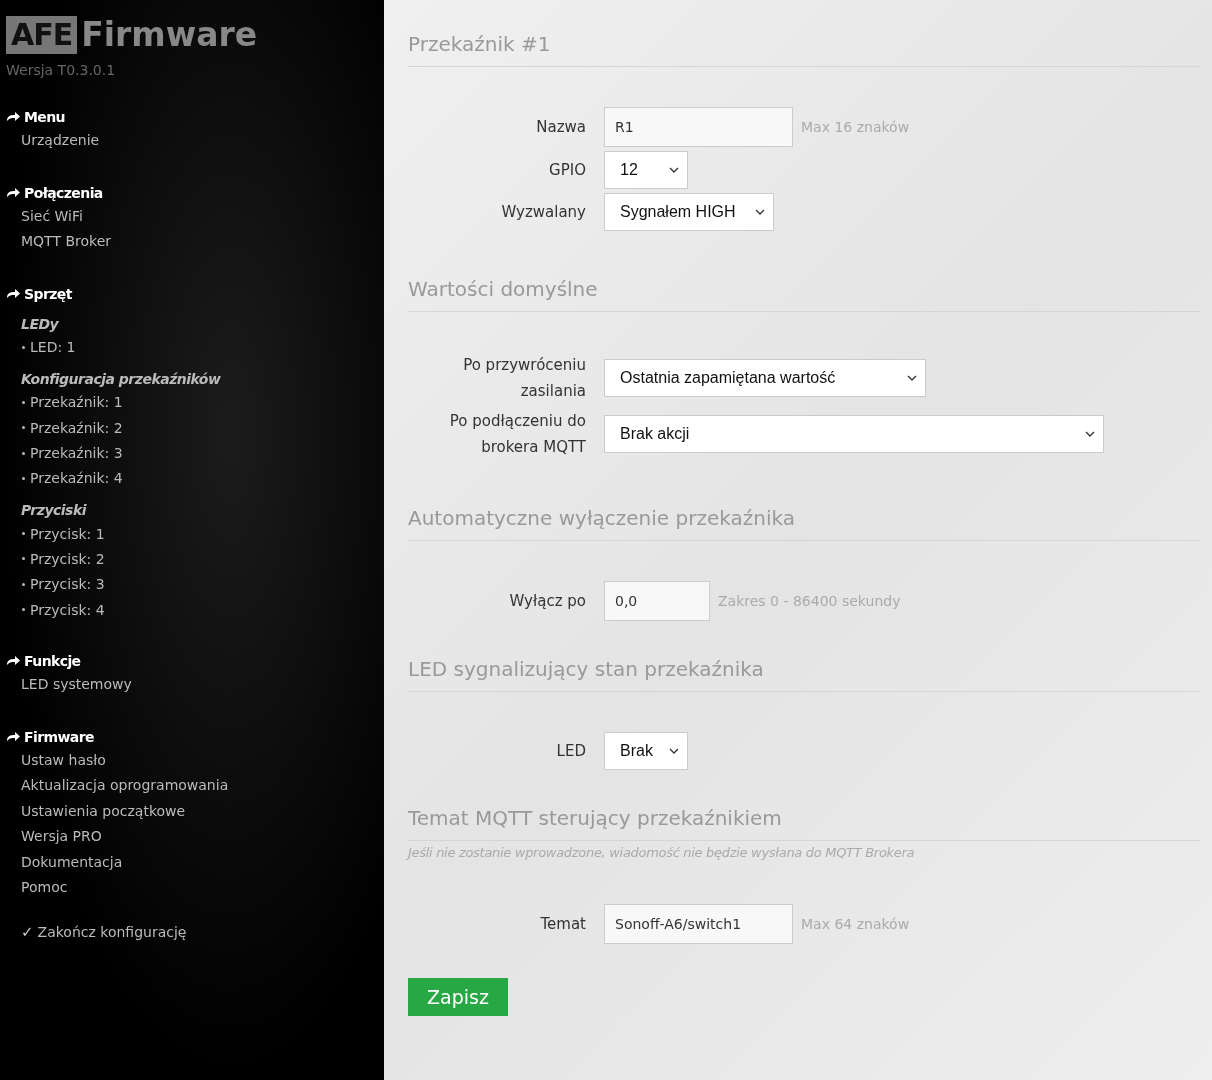 The height and width of the screenshot is (1080, 1212). I want to click on field-label: Wyzwalany, so click(543, 212).